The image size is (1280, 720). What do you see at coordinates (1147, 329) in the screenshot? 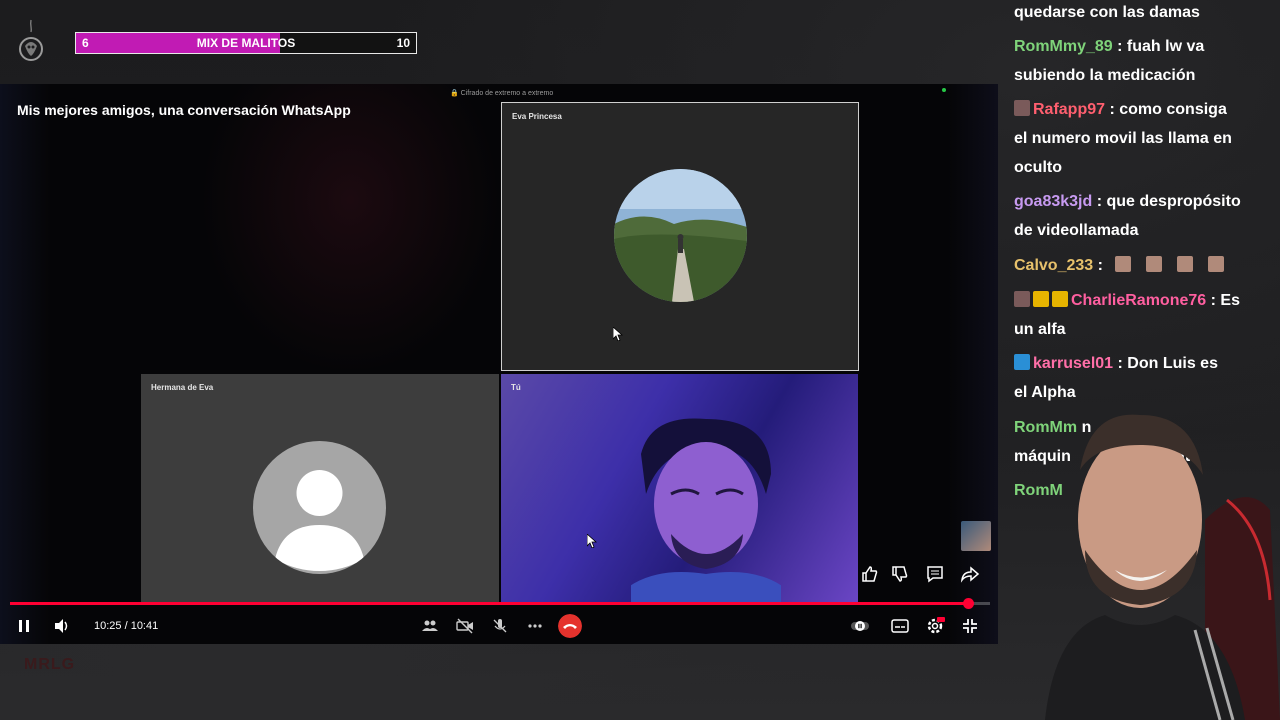
I see `chat-message: un alfa` at bounding box center [1147, 329].